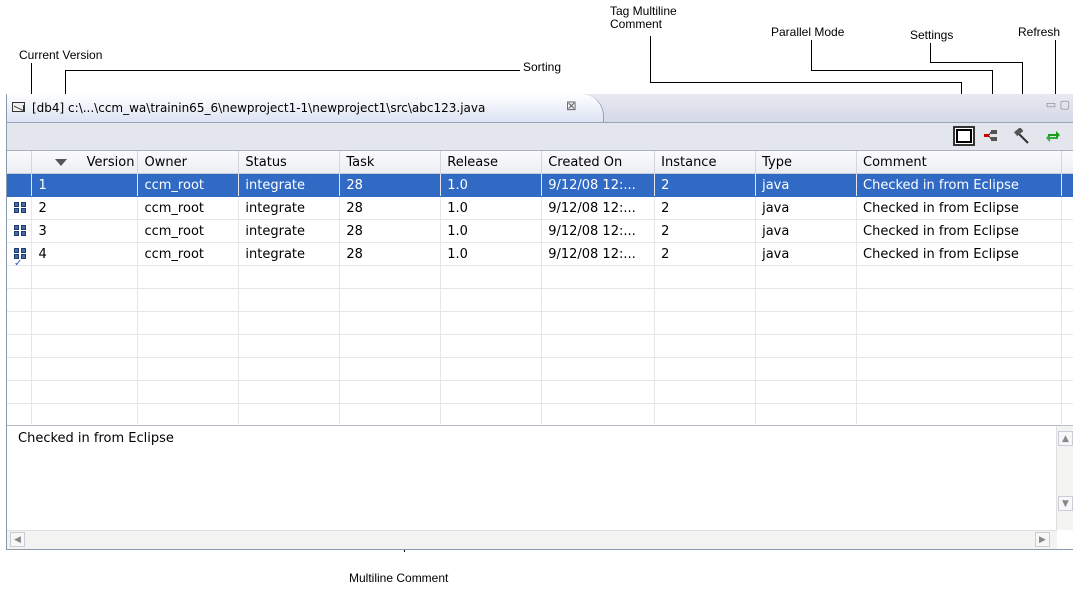 This screenshot has height=590, width=1073. Describe the element at coordinates (1053, 136) in the screenshot. I see `refresh-button` at that location.